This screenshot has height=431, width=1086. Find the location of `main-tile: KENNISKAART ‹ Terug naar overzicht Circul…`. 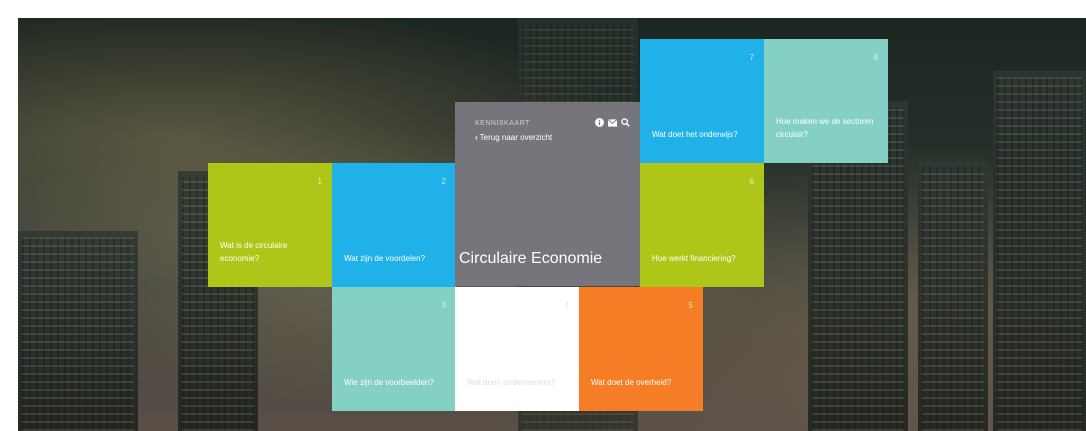

main-tile: KENNISKAART ‹ Terug naar overzicht Circul… is located at coordinates (547, 194).